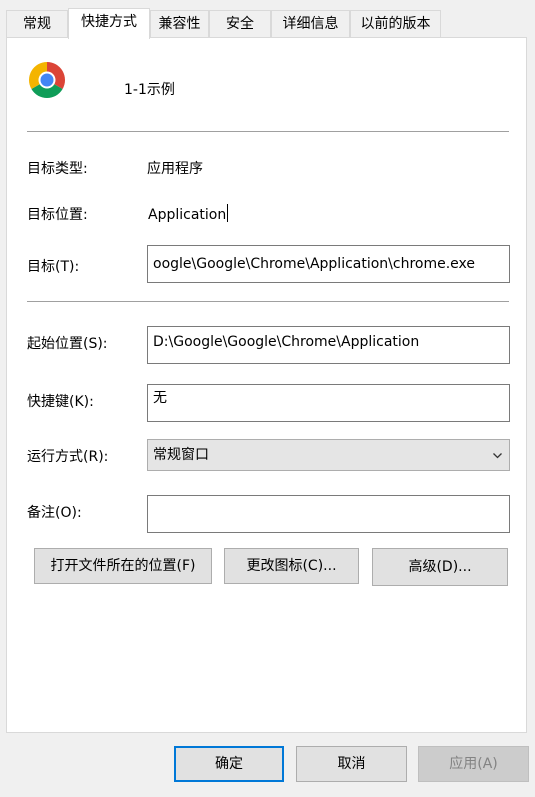  Describe the element at coordinates (57, 169) in the screenshot. I see `target-type-label: 目标类型:` at that location.